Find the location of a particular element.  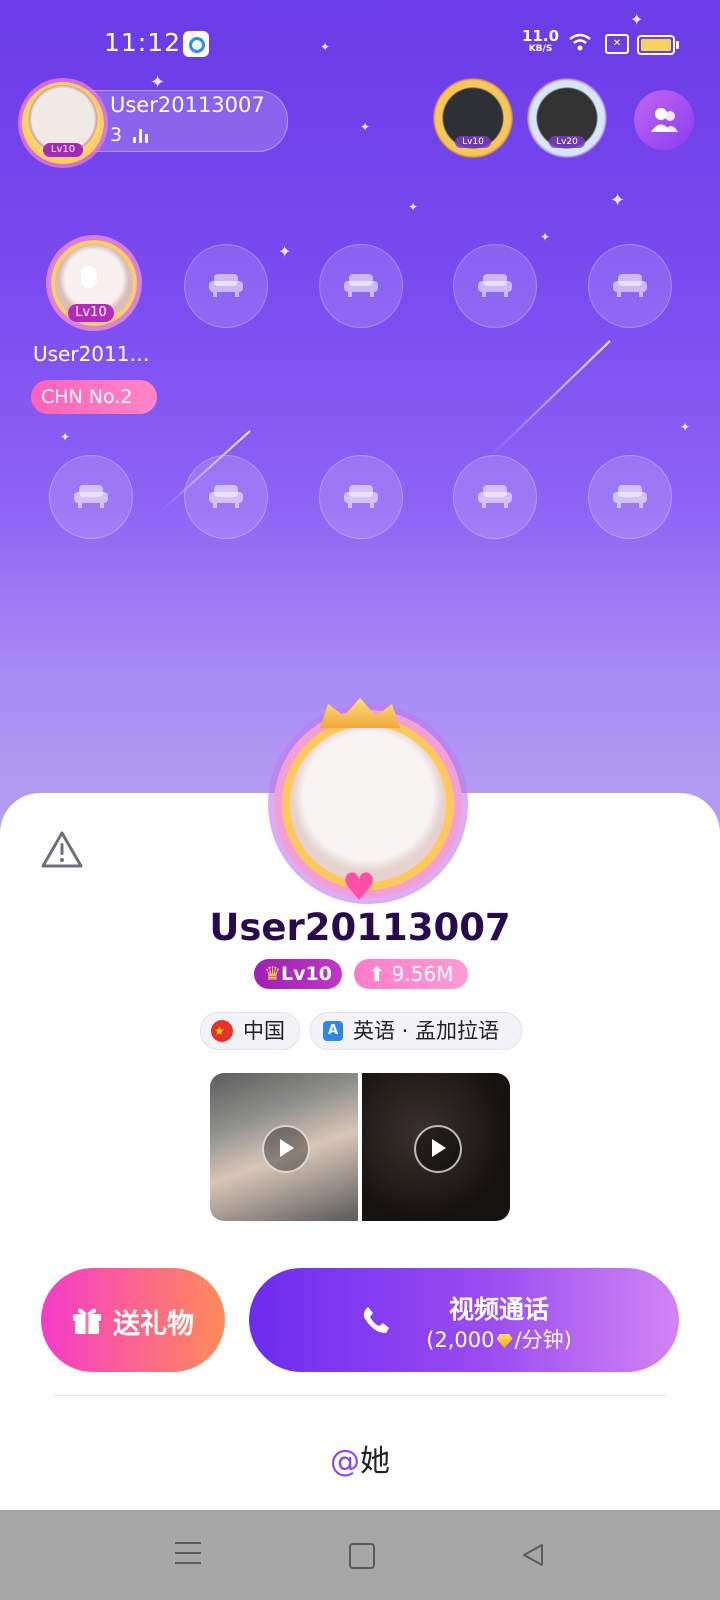

gift-icon is located at coordinates (87, 1321).